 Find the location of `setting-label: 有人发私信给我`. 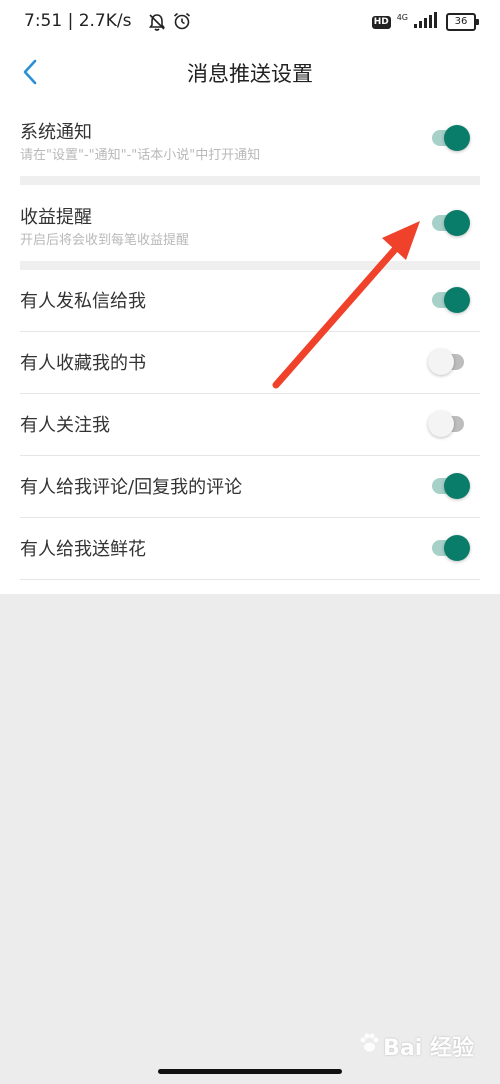

setting-label: 有人发私信给我 is located at coordinates (83, 301).